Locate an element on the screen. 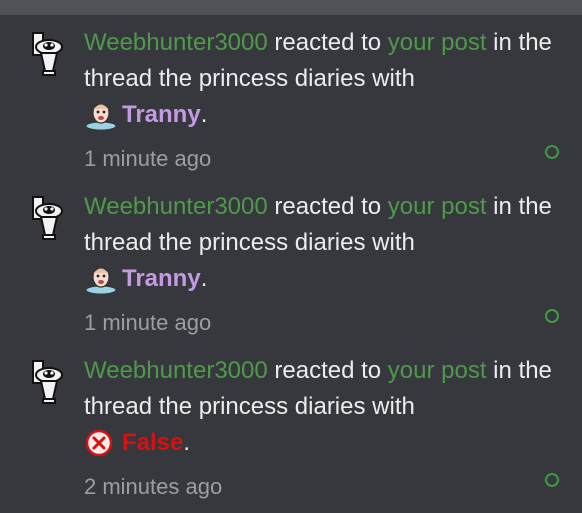 Image resolution: width=582 pixels, height=513 pixels. reaction: False. is located at coordinates (137, 443).